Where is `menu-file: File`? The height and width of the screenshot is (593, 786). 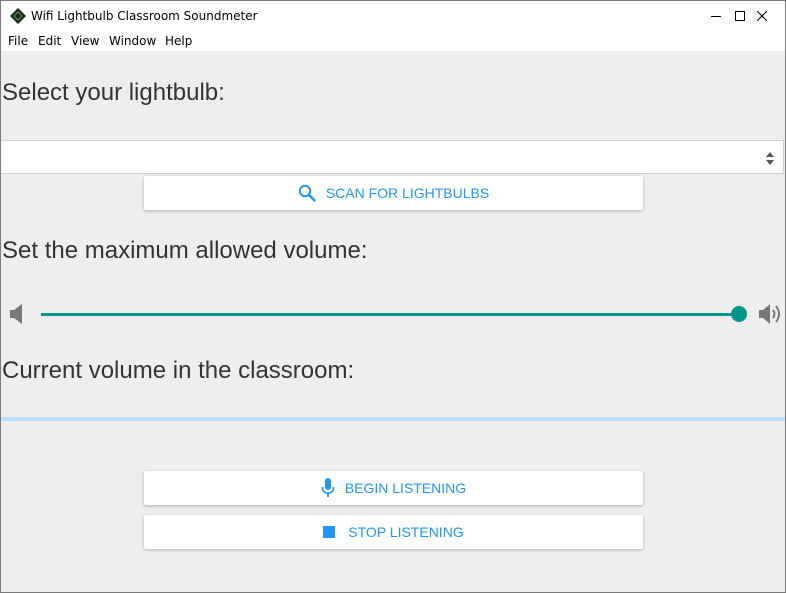
menu-file: File is located at coordinates (18, 41).